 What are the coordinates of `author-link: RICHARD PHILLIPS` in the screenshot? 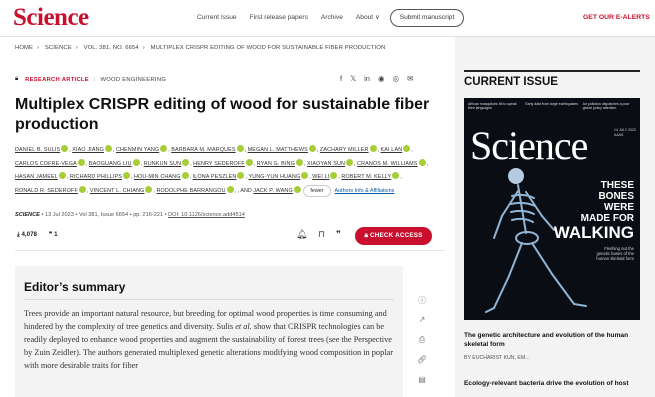 It's located at (96, 177).